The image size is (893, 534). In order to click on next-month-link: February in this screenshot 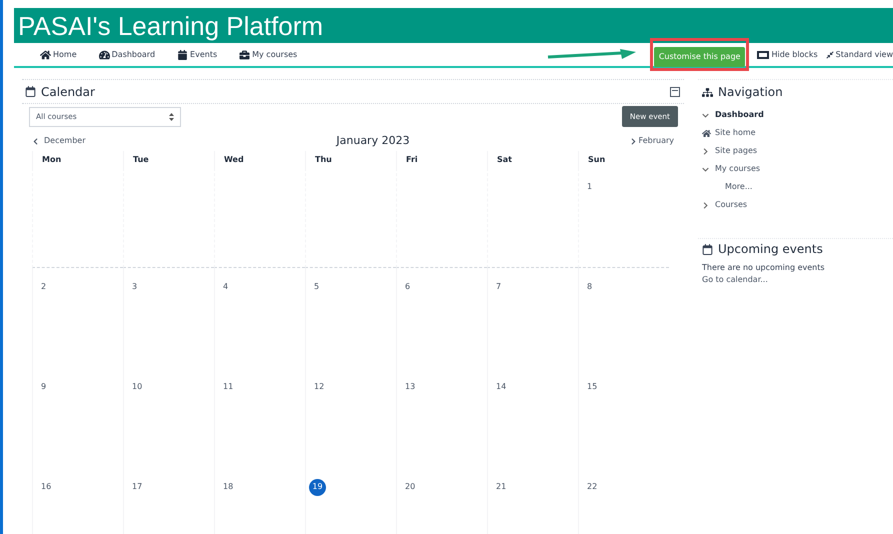, I will do `click(614, 141)`.